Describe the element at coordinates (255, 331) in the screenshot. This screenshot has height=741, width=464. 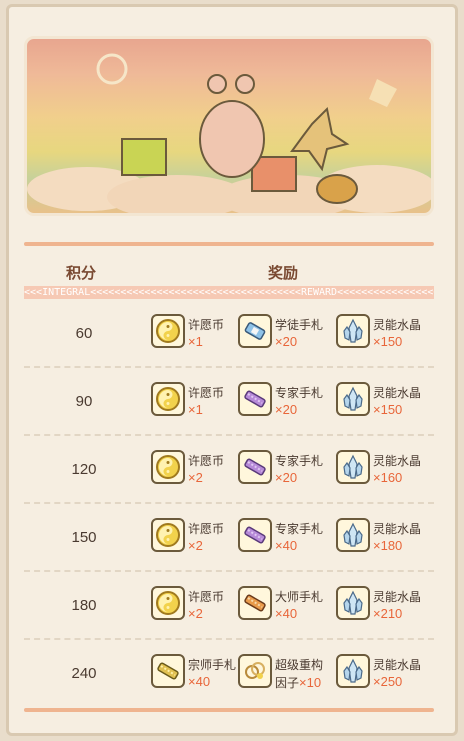
I see `scroll-blue-icon` at that location.